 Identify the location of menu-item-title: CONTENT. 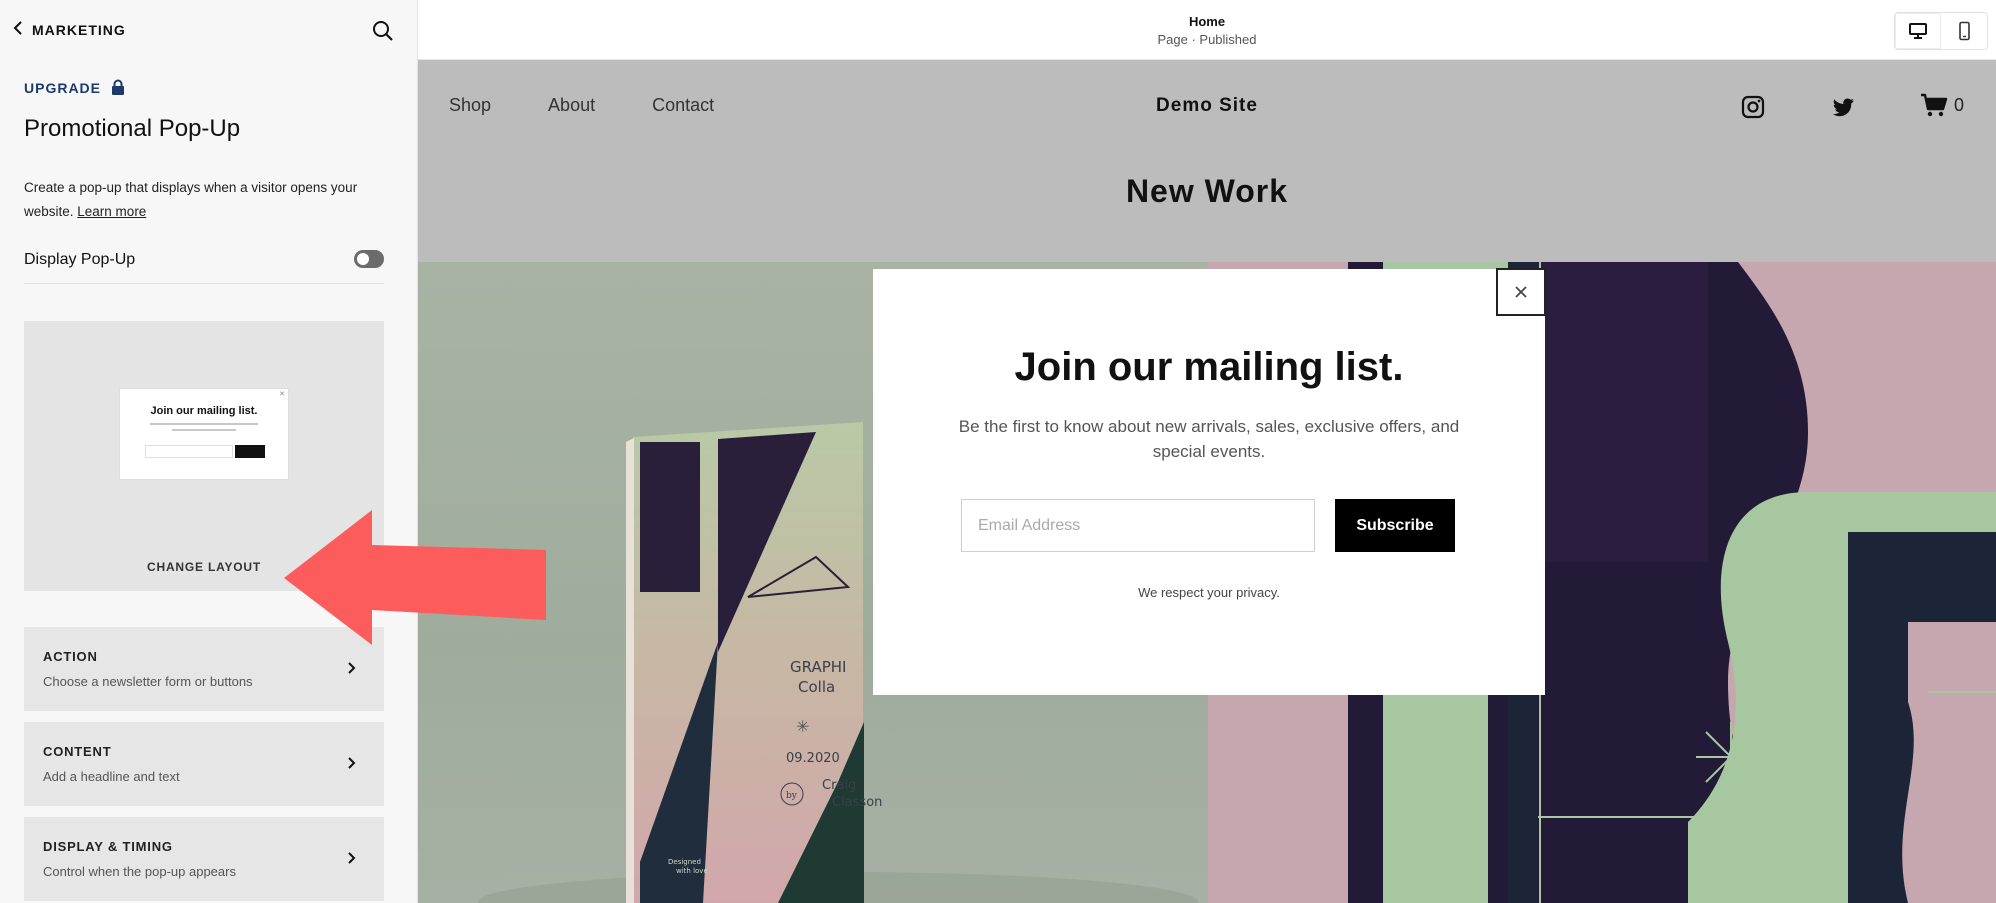
(77, 751).